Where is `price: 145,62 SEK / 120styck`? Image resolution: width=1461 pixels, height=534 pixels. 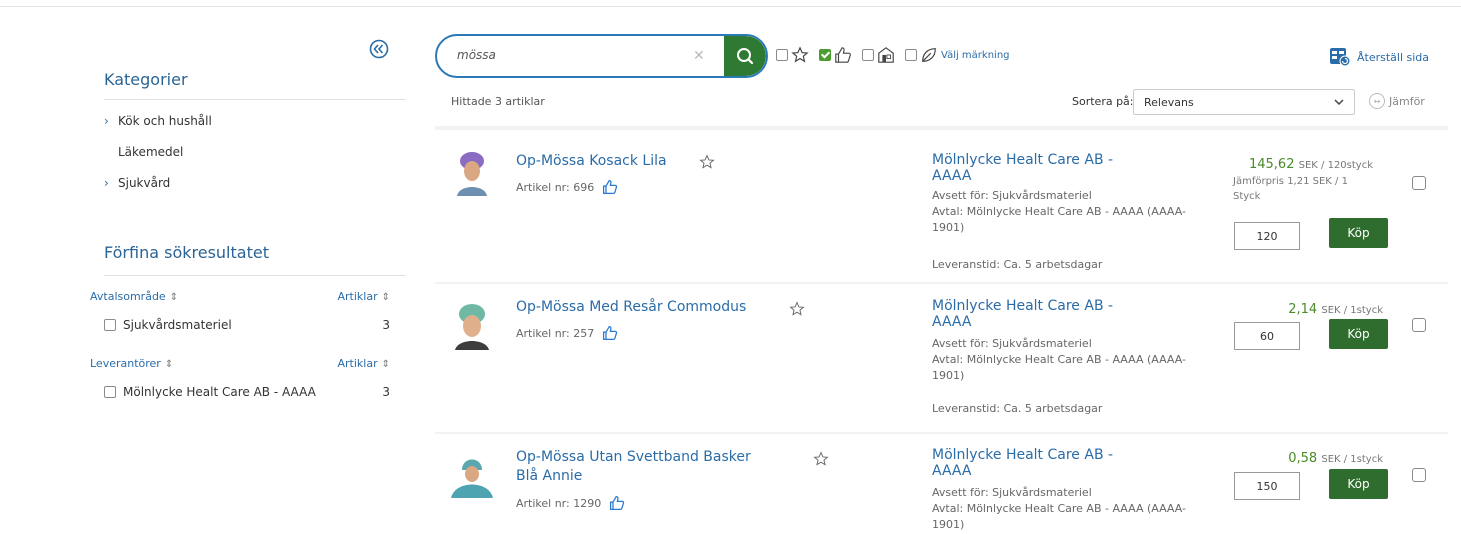 price: 145,62 SEK / 120styck is located at coordinates (1310, 164).